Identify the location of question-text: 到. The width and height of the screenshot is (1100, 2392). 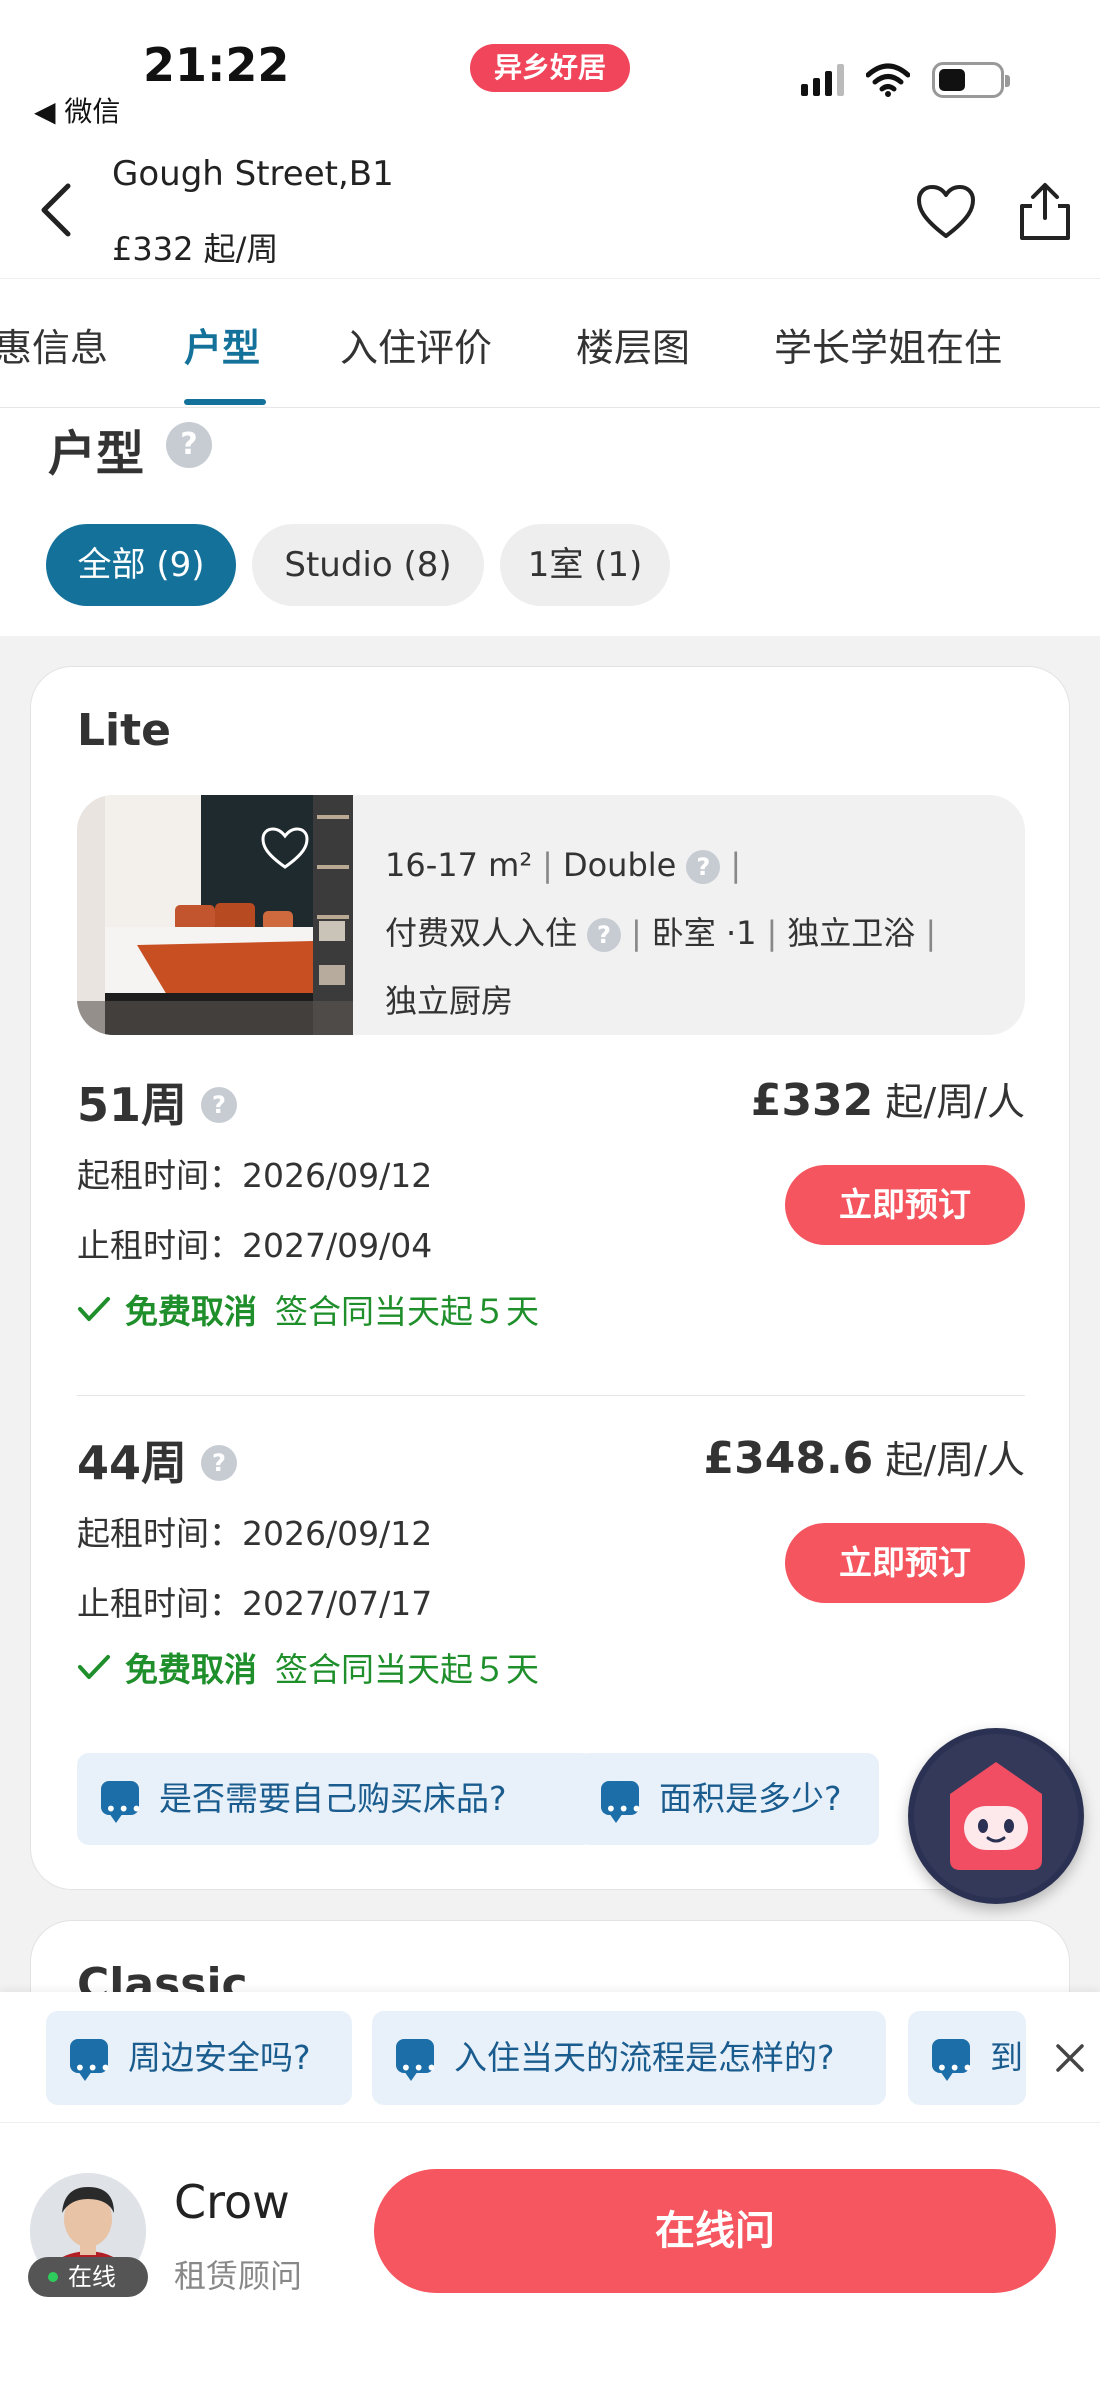
(1006, 2057).